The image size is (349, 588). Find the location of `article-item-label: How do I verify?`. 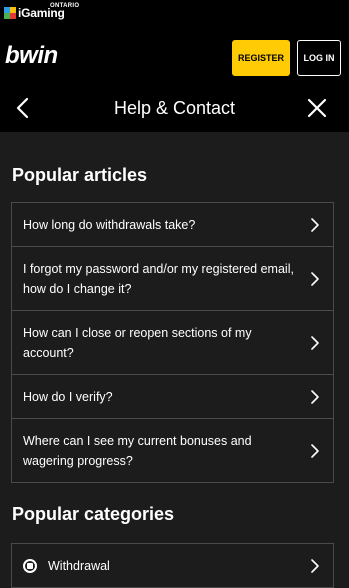

article-item-label: How do I verify? is located at coordinates (68, 396).